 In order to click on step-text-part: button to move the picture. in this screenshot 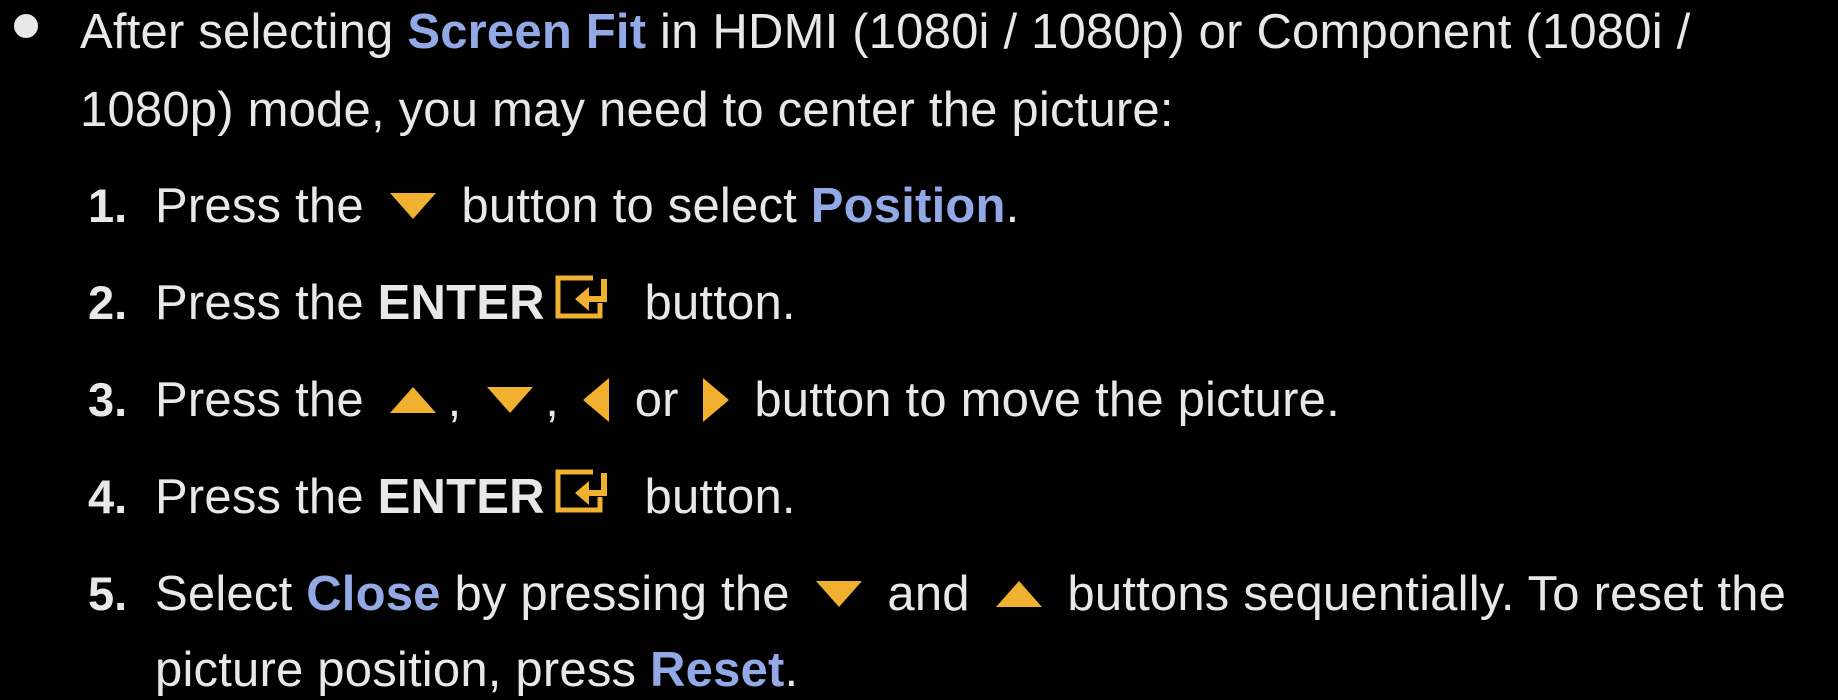, I will do `click(1040, 400)`.